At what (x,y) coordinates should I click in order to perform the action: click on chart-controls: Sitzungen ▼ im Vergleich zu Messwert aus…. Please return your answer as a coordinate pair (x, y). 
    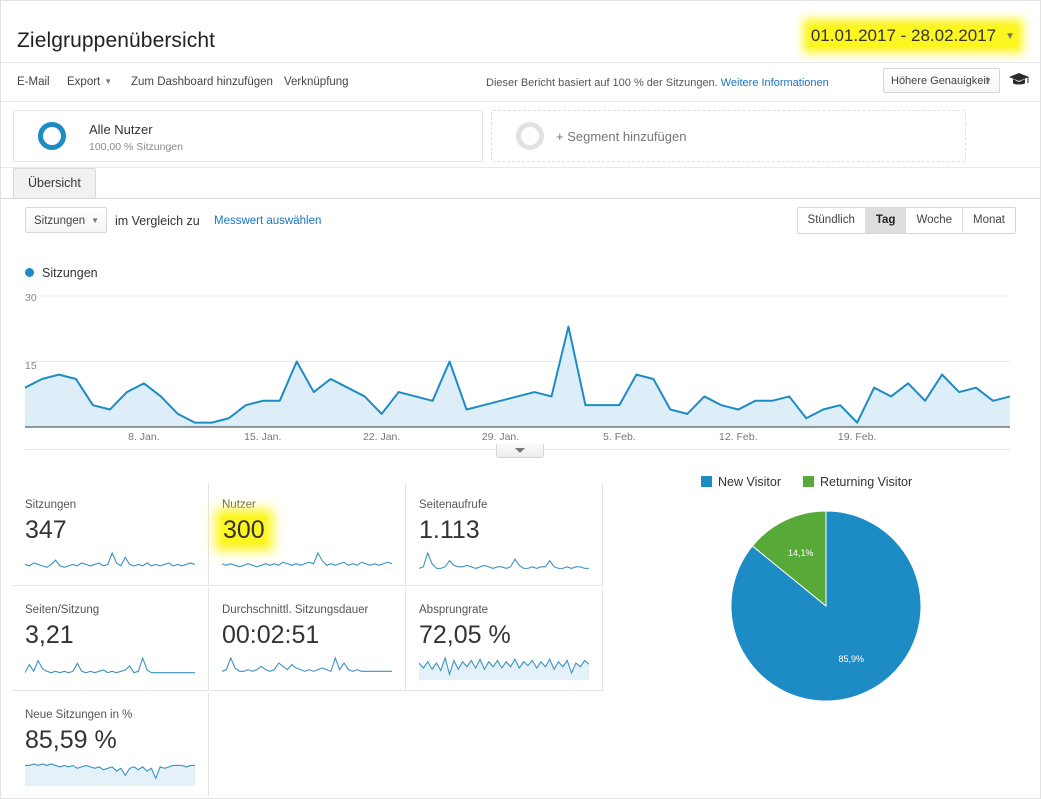
    Looking at the image, I should click on (520, 220).